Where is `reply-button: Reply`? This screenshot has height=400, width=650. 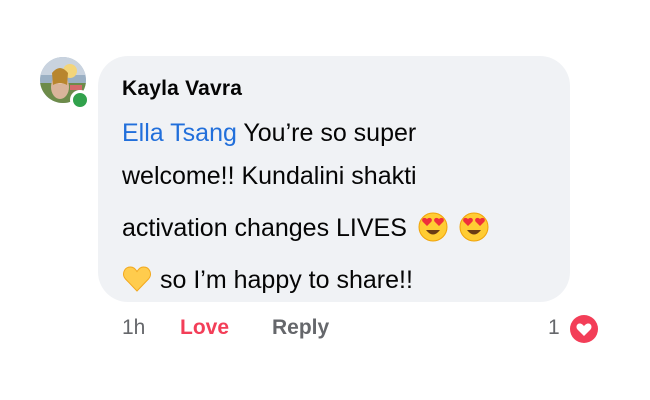 reply-button: Reply is located at coordinates (300, 328).